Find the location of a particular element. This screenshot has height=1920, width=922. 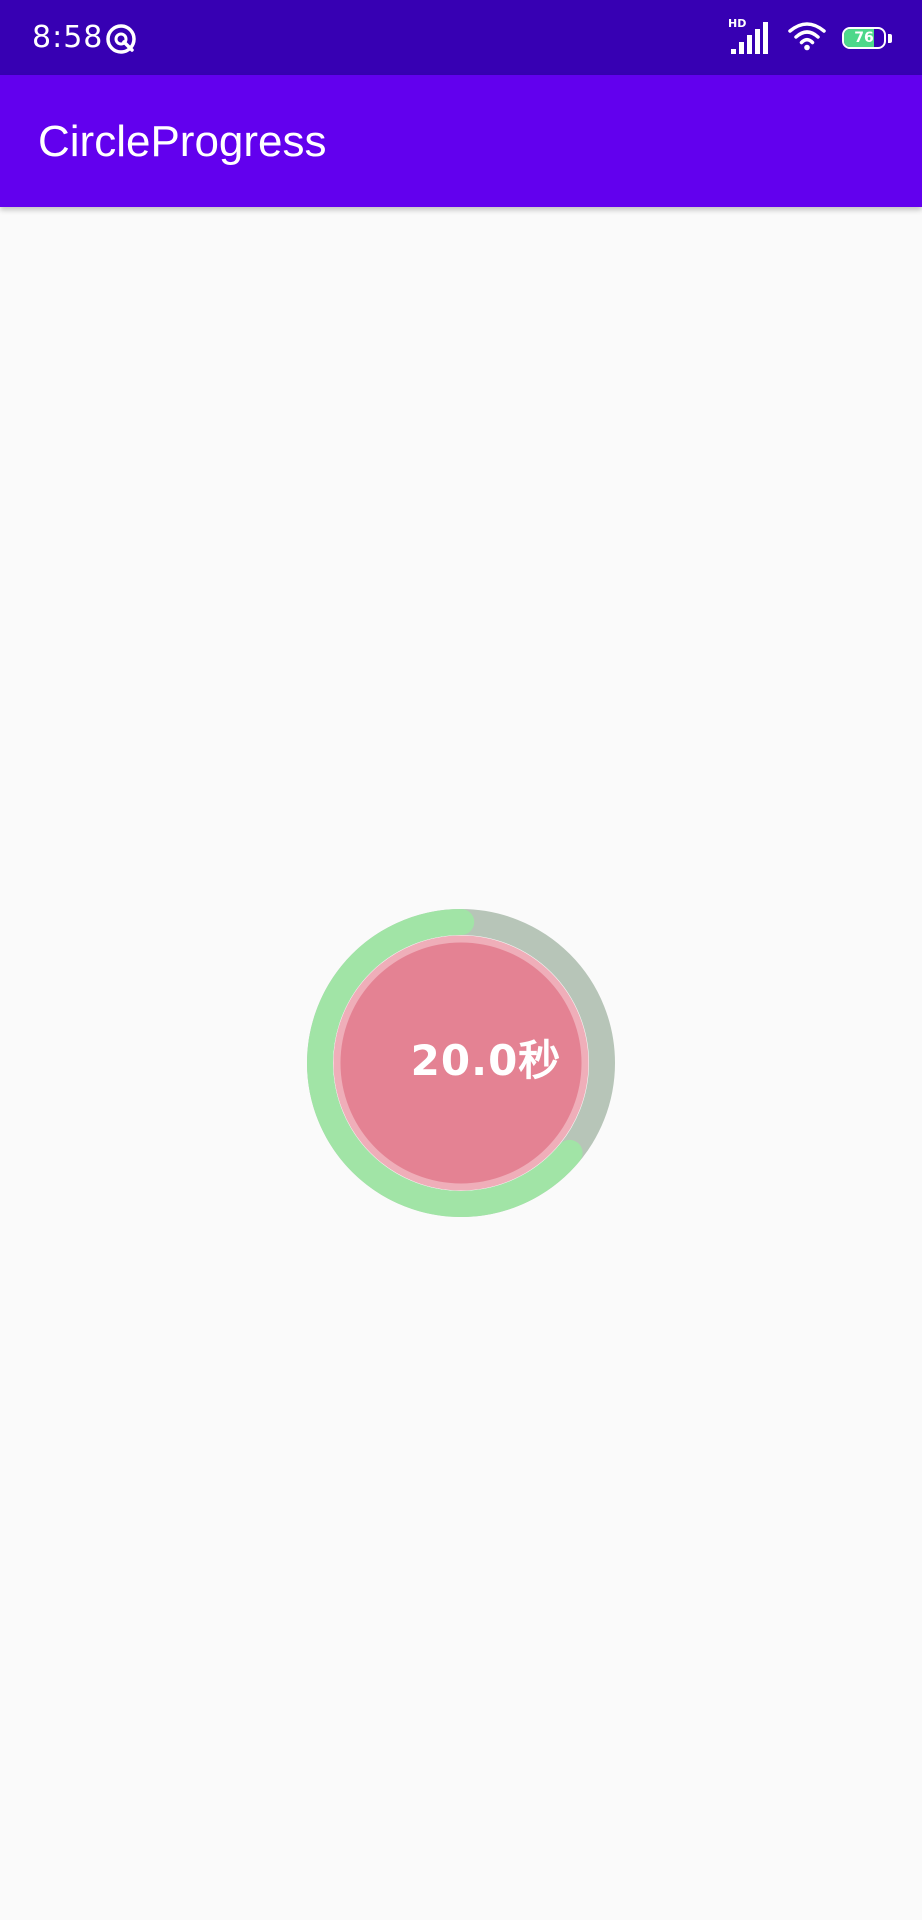

progress-value: 20.0秒 is located at coordinates (486, 1060).